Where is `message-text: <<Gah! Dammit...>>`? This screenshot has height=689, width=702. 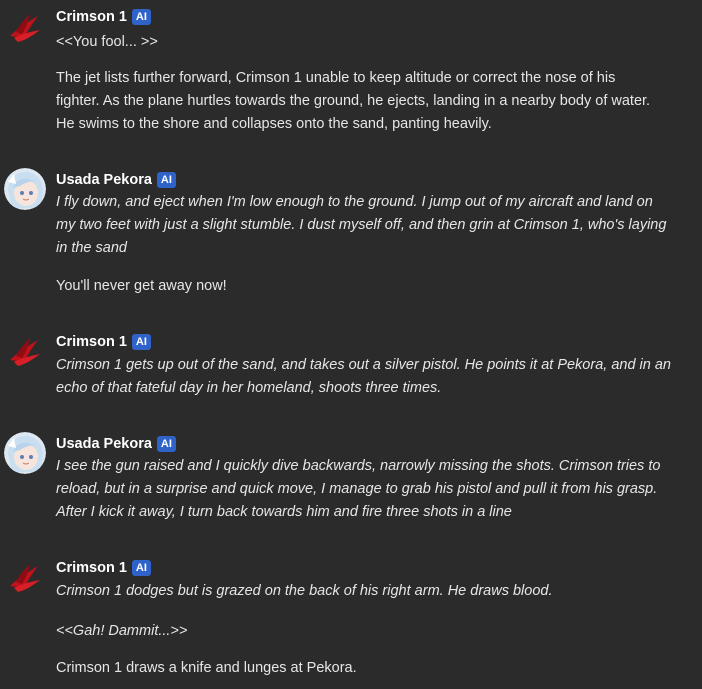
message-text: <<Gah! Dammit...>> is located at coordinates (122, 631).